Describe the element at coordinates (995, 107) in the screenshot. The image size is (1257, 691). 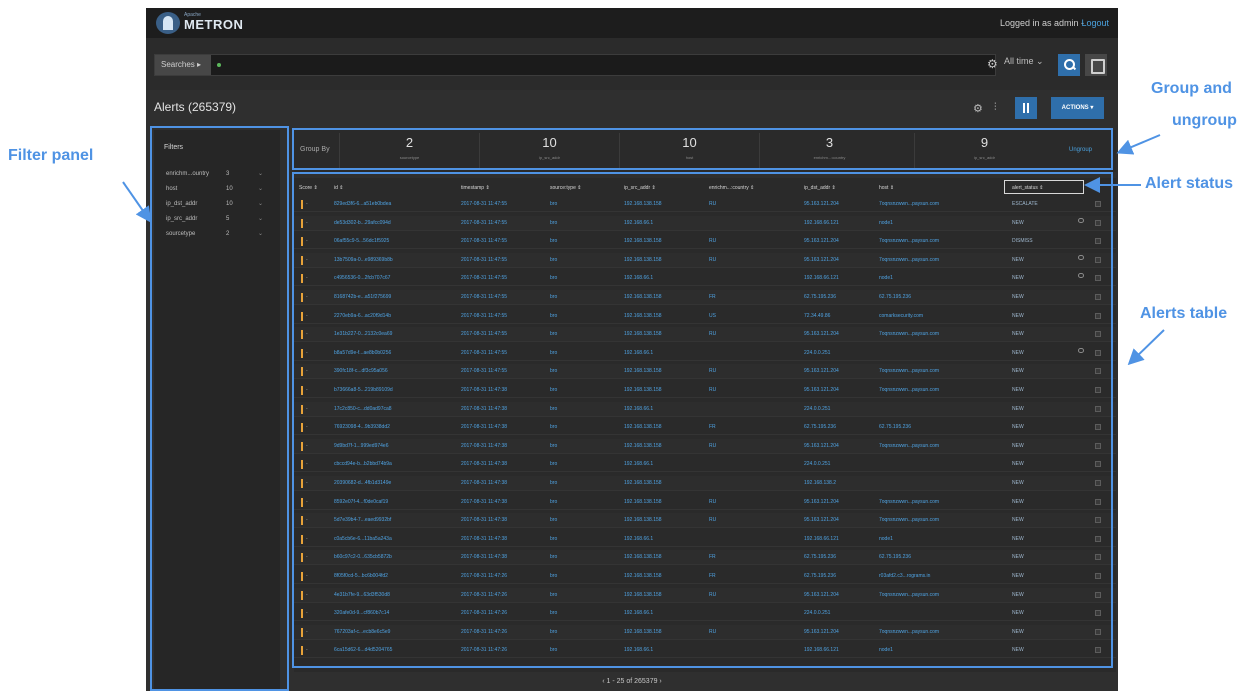
I see `column-config-icon: ⫶` at that location.